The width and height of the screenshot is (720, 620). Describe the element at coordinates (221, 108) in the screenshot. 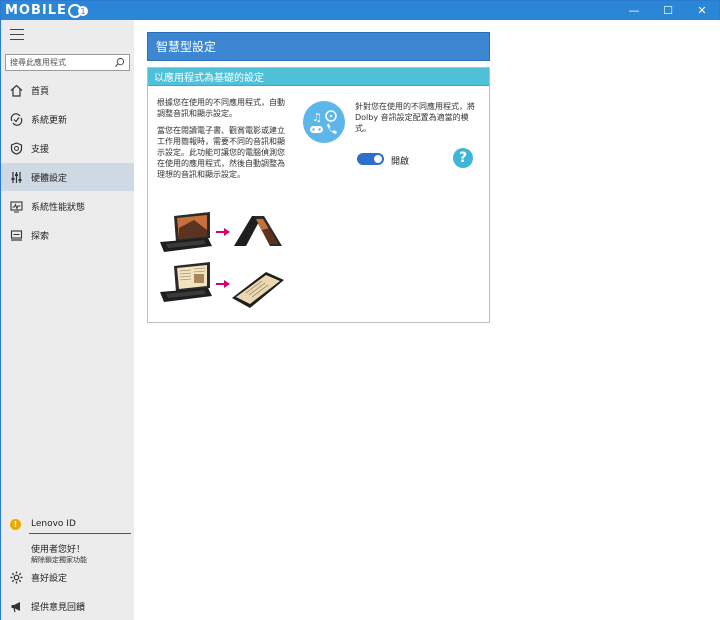

I see `description-paragraph-1: 根據您在使用的不同應用程式，自動調整音訊和顯示設定。` at that location.